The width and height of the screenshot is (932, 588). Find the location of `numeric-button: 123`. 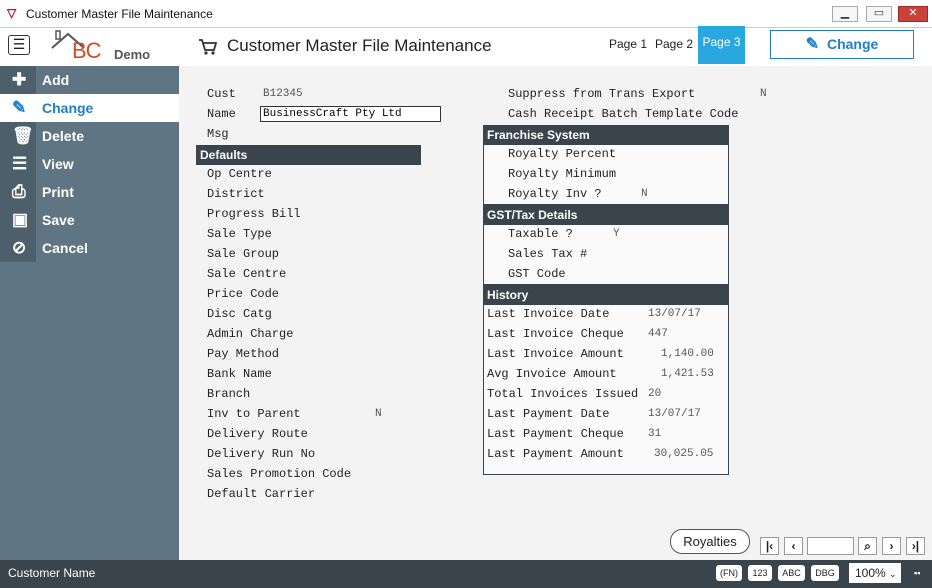

numeric-button: 123 is located at coordinates (760, 573).